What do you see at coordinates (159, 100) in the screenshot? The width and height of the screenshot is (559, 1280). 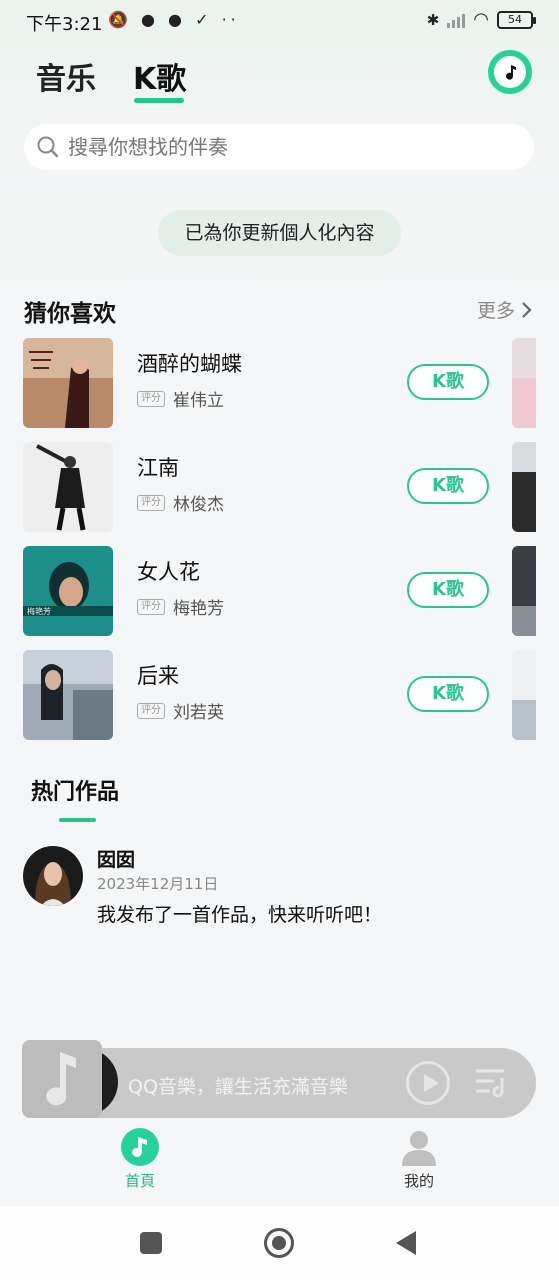 I see `tab-active-indicator` at bounding box center [159, 100].